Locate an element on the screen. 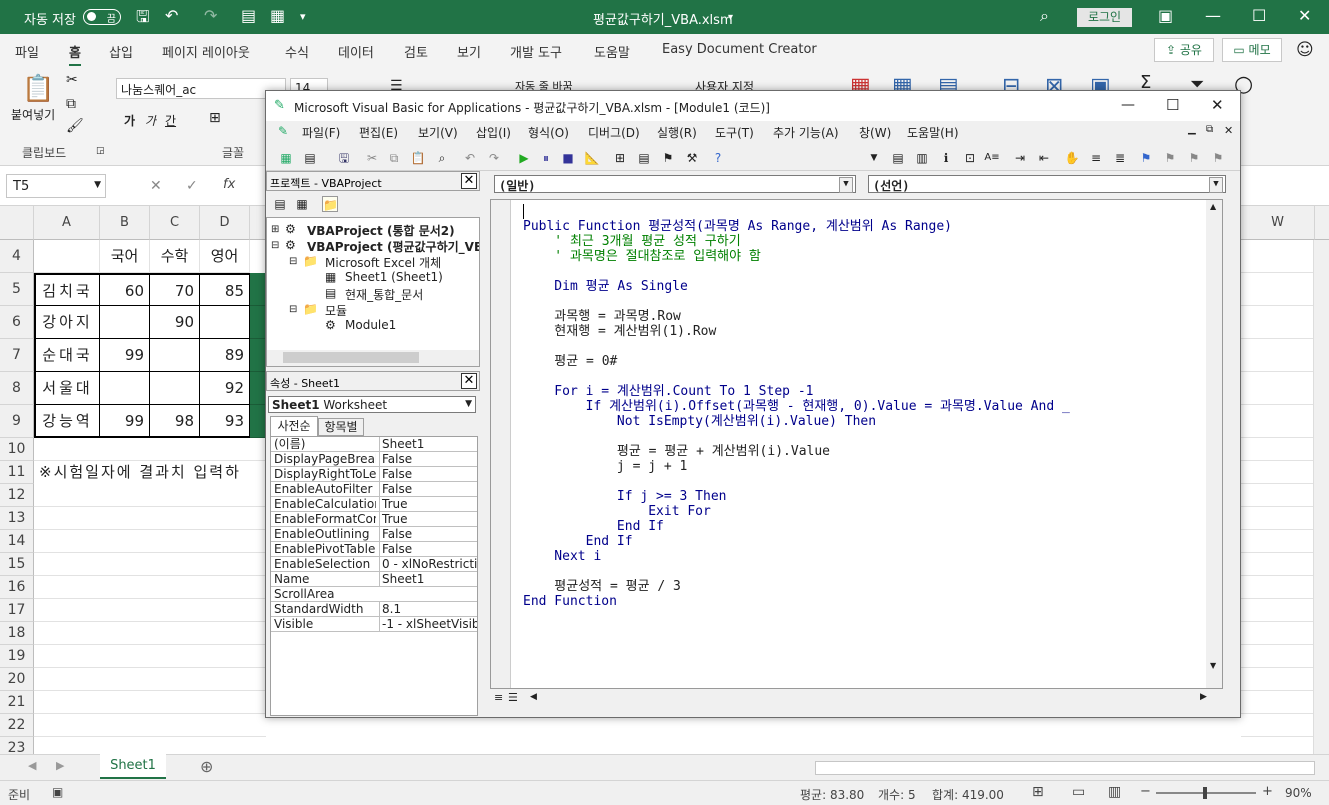 This screenshot has width=1329, height=805. properties-object-select: Sheet1 Worksheet ▼ is located at coordinates (372, 404).